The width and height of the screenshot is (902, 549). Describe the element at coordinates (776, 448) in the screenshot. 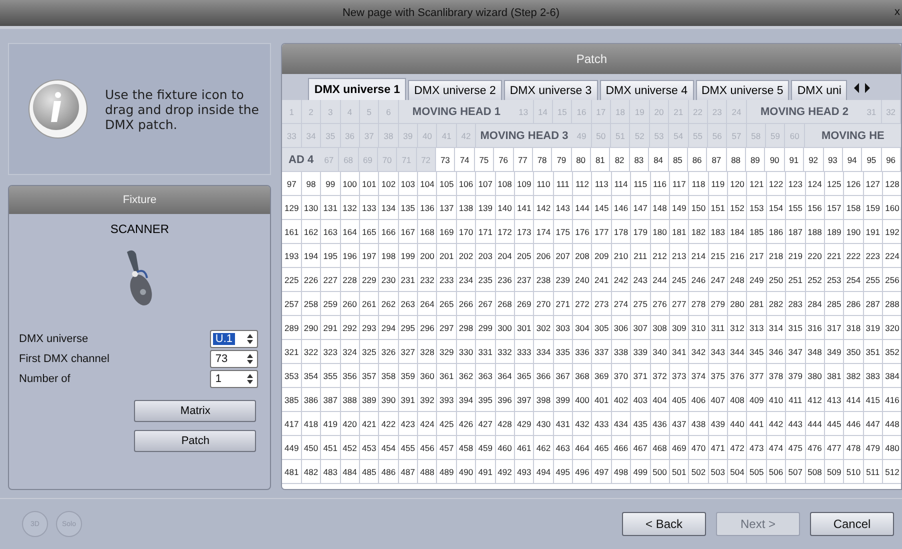

I see `channel-cell: 474` at that location.